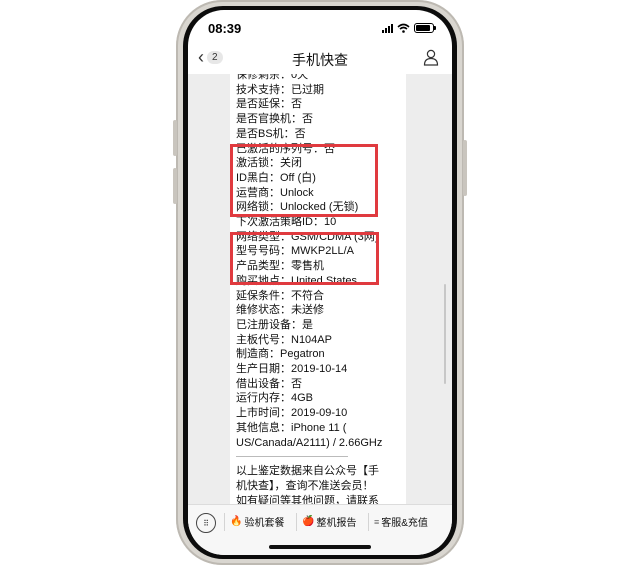 This screenshot has width=640, height=565. I want to click on status-time: 08:39, so click(225, 28).